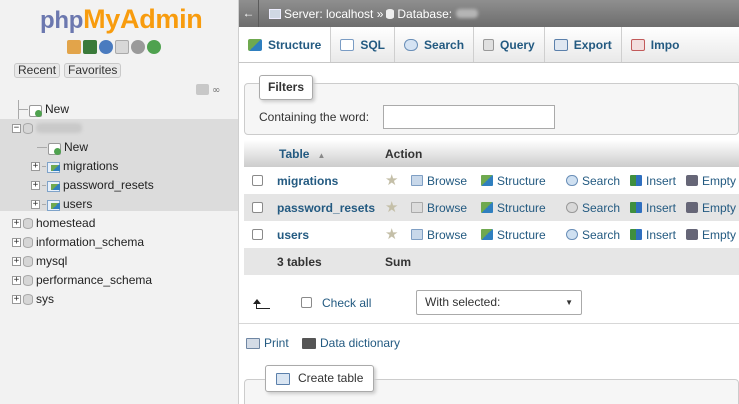 The height and width of the screenshot is (404, 739). I want to click on check-all-checkbox, so click(306, 302).